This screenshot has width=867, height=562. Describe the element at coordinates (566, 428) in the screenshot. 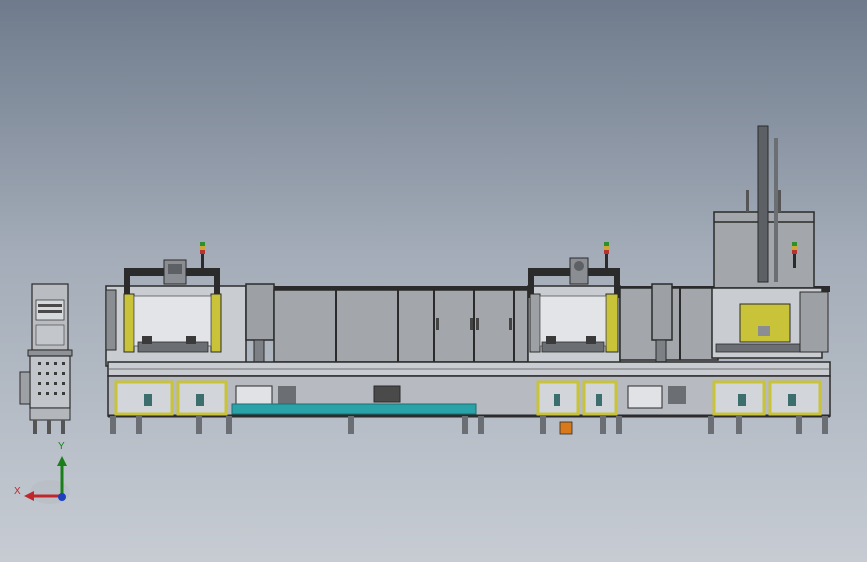

I see `orange-sensor-block` at that location.